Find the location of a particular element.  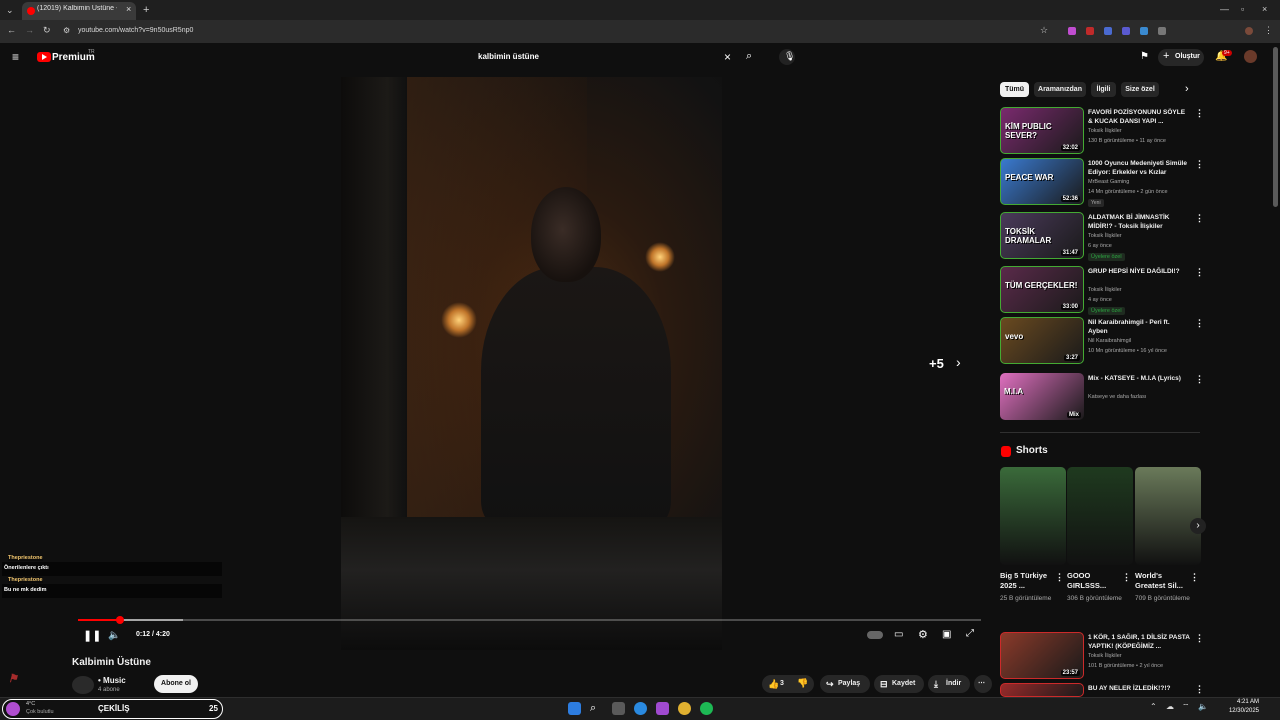

chips-next-chevron-icon: › is located at coordinates (1187, 89).